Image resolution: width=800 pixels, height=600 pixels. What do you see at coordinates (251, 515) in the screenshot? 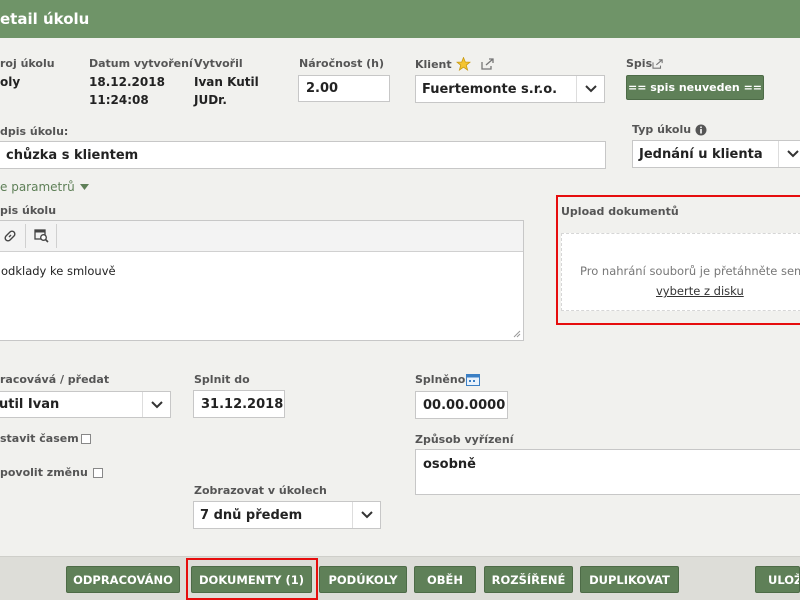
I see `show-in-value: 7 dnů předem` at bounding box center [251, 515].